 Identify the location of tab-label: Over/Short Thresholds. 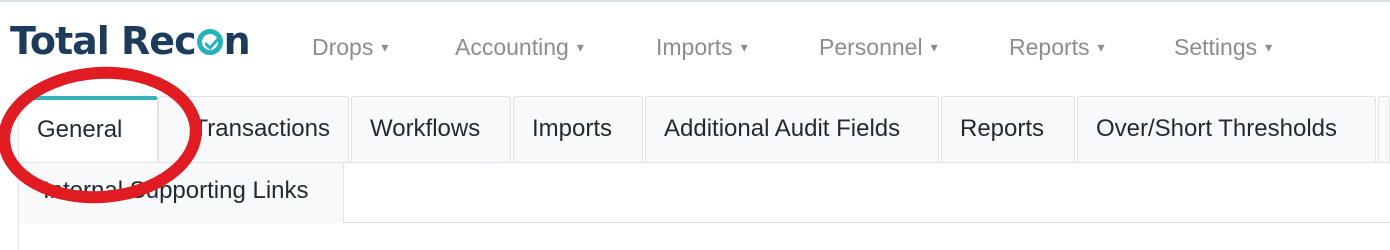
(1216, 128).